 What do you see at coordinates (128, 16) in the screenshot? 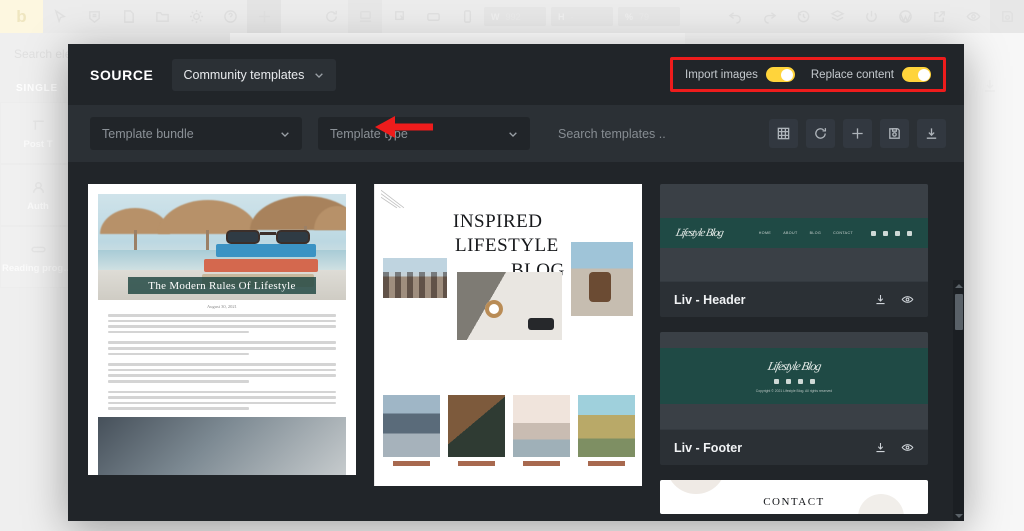
I see `page-icon` at bounding box center [128, 16].